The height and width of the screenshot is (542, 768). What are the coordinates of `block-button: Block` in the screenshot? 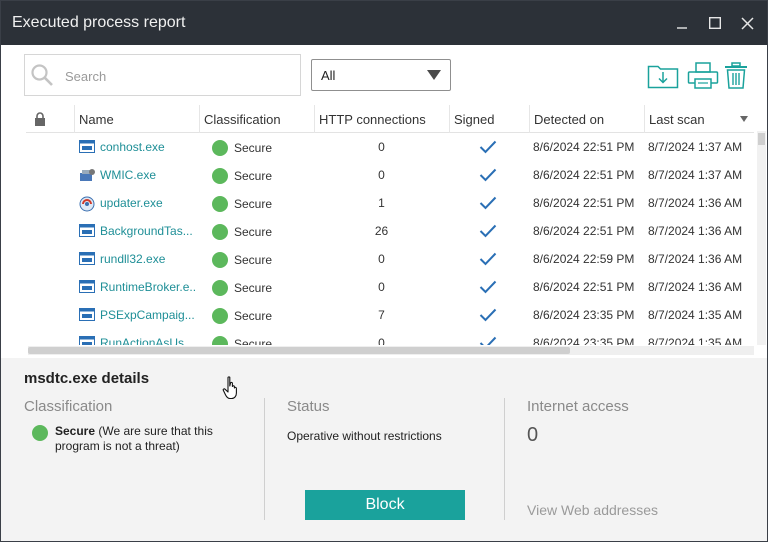 It's located at (385, 505).